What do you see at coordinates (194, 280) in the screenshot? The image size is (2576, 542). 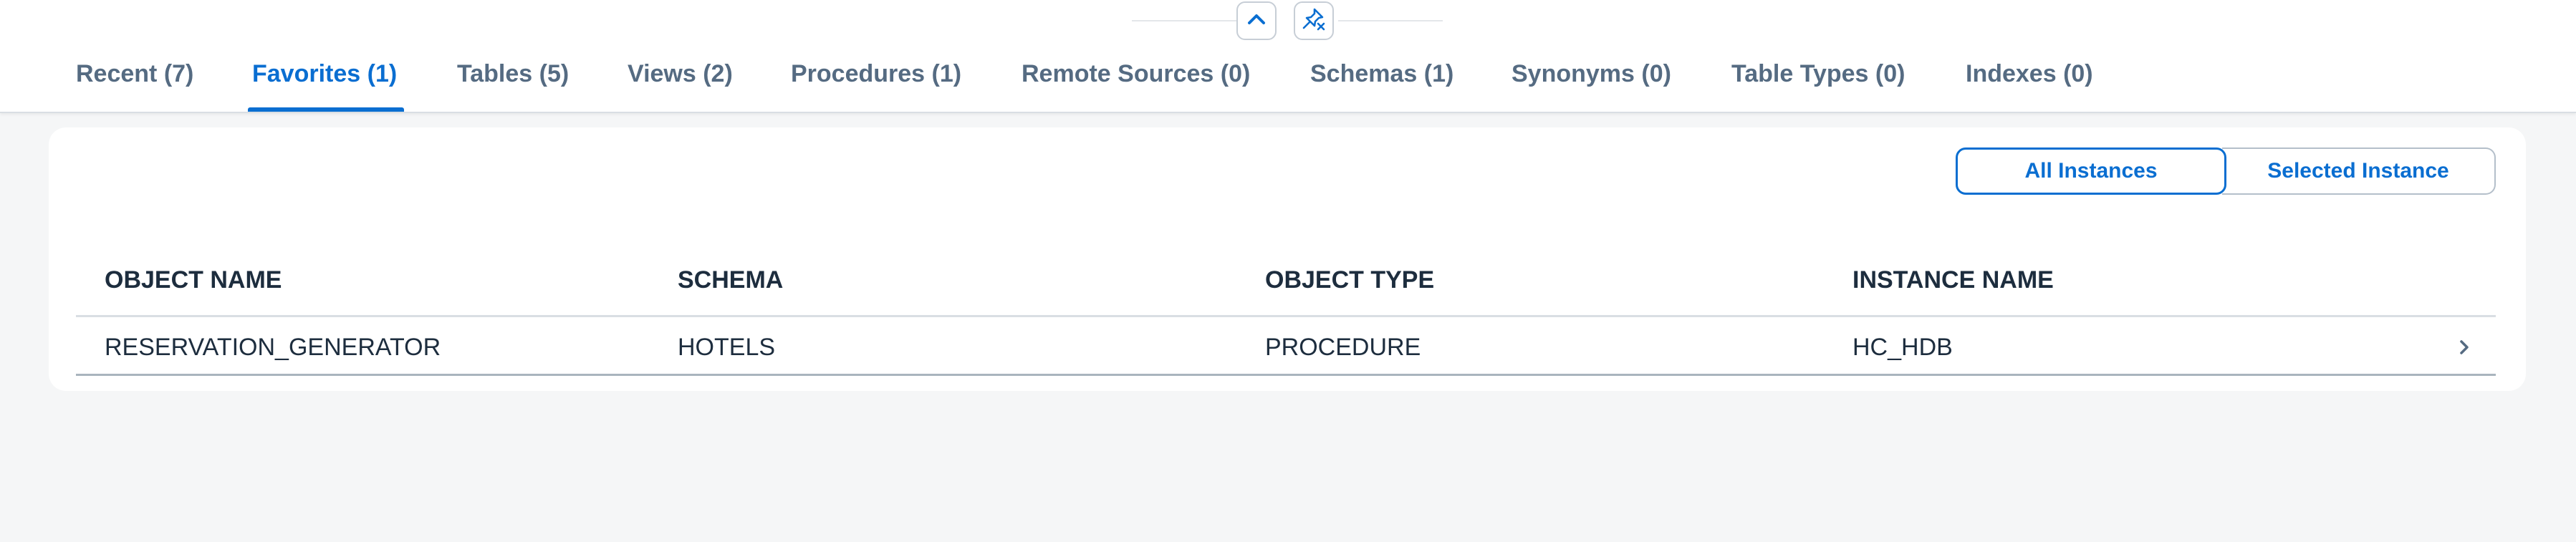 I see `column-header-object-name: OBJECT NAME` at bounding box center [194, 280].